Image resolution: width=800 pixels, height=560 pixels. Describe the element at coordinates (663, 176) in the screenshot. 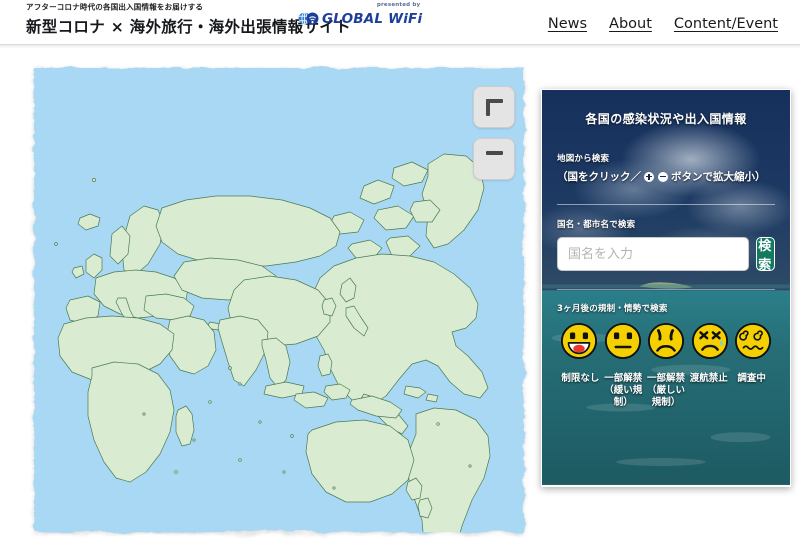

I see `zoom-out-hint-icon` at that location.